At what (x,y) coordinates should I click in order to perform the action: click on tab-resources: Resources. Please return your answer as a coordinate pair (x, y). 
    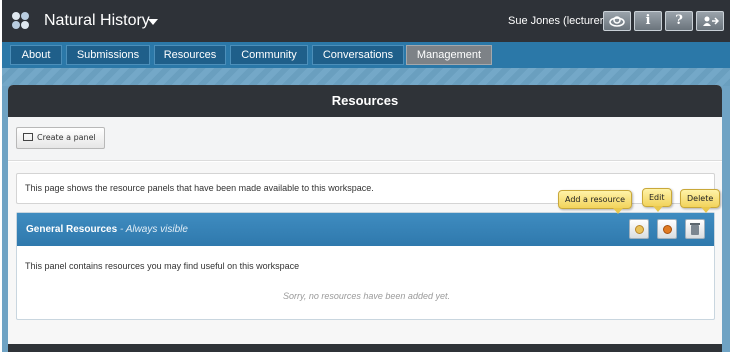
    Looking at the image, I should click on (190, 55).